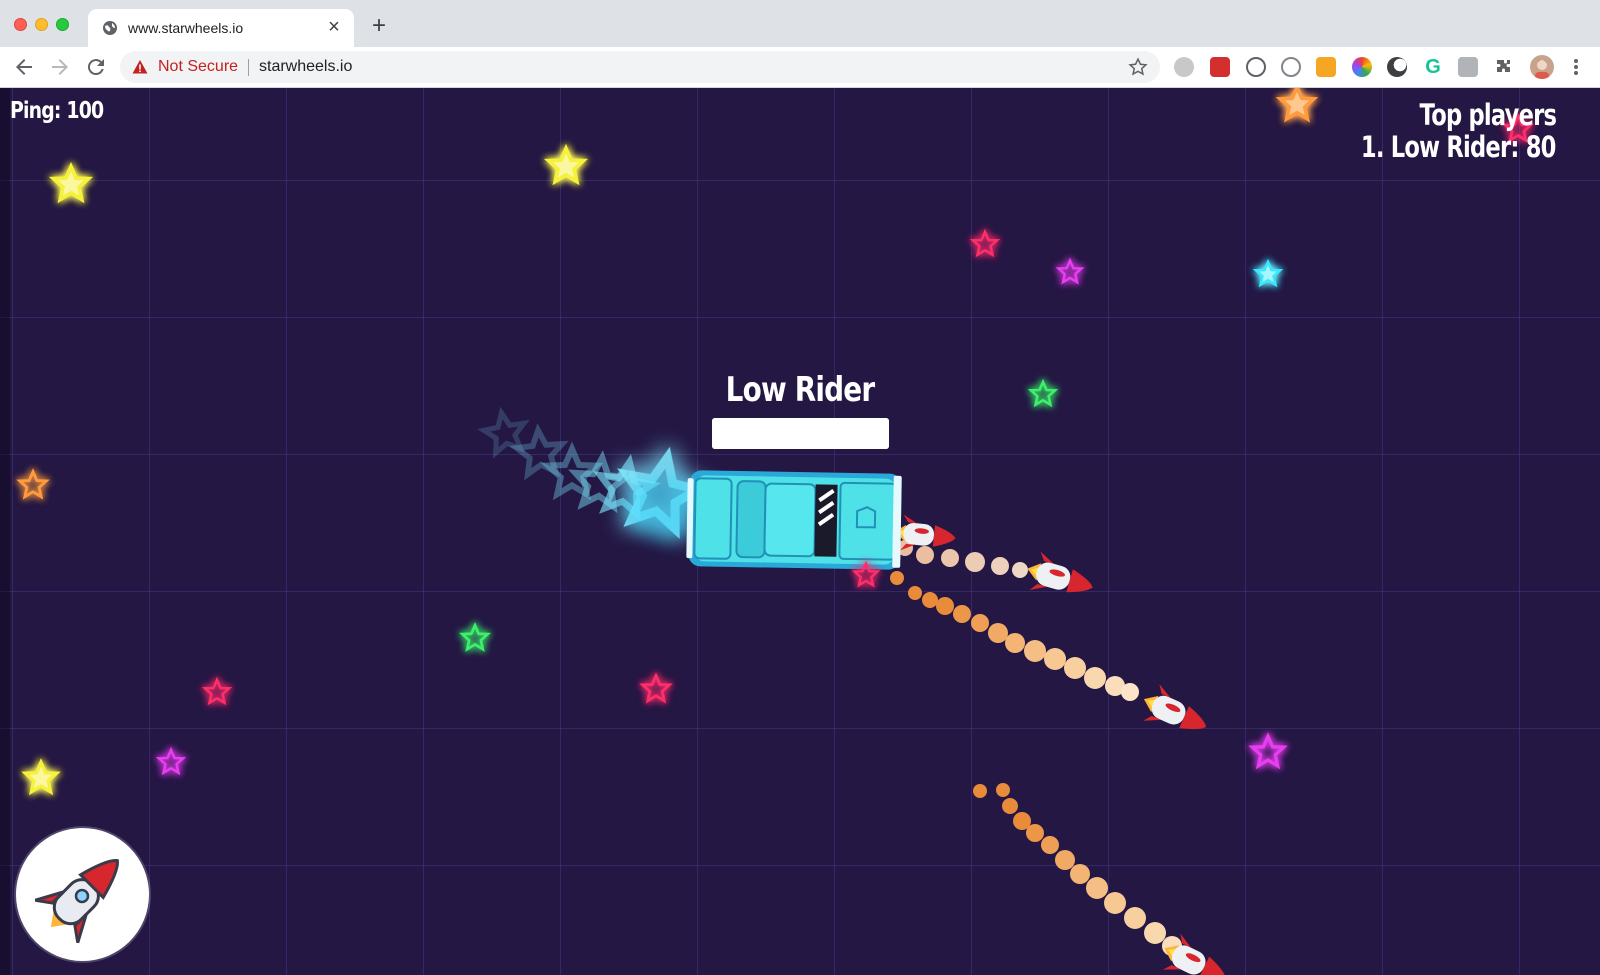 The width and height of the screenshot is (1600, 975). Describe the element at coordinates (140, 67) in the screenshot. I see `warning-icon` at that location.